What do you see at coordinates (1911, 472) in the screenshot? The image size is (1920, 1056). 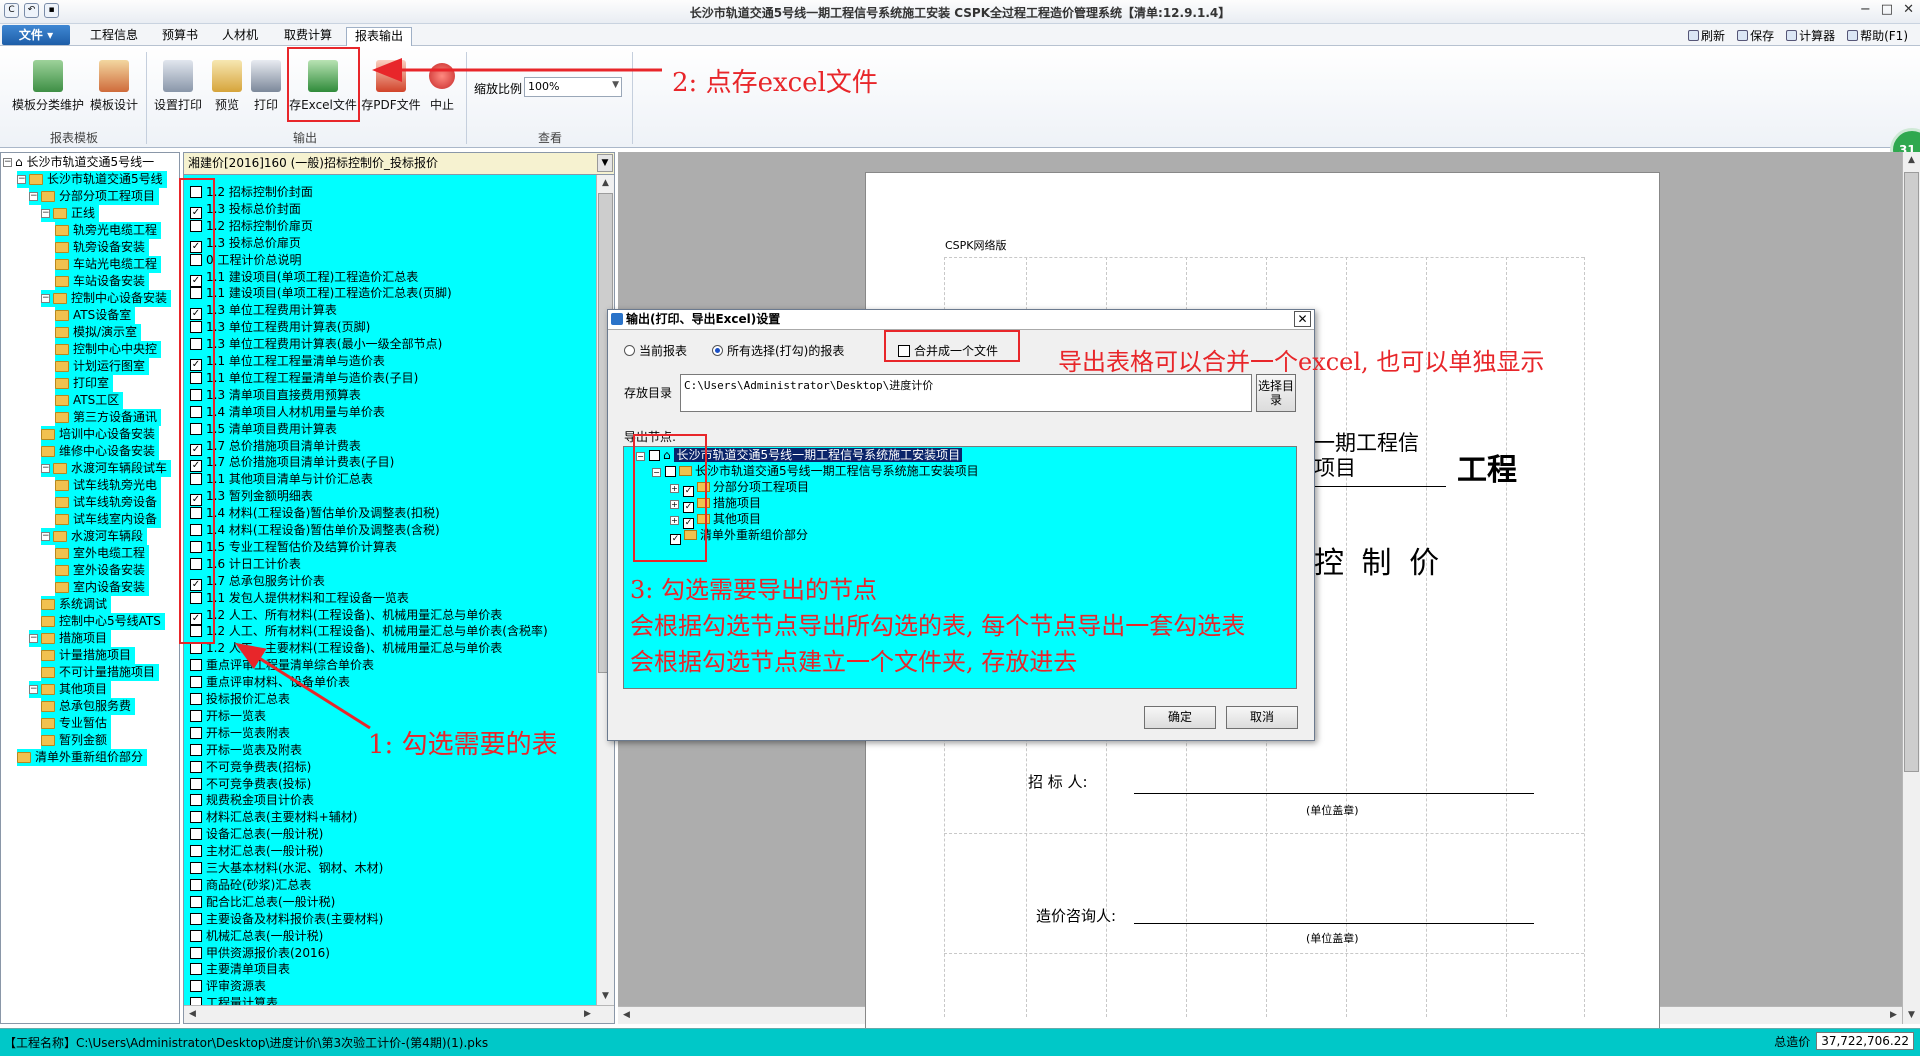 I see `scroll-thumb` at bounding box center [1911, 472].